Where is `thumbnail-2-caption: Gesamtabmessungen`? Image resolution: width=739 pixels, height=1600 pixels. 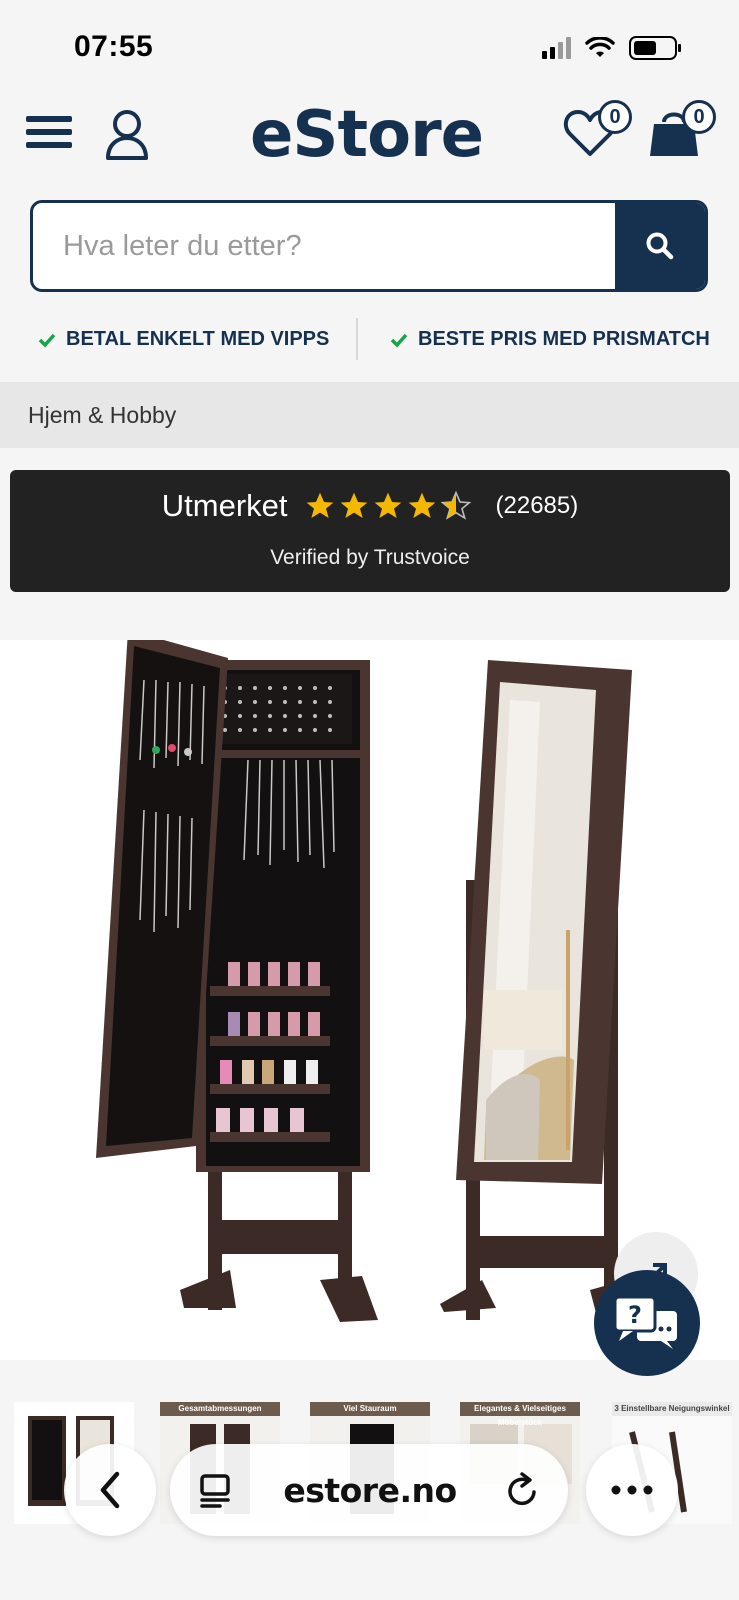 thumbnail-2-caption: Gesamtabmessungen is located at coordinates (220, 1409).